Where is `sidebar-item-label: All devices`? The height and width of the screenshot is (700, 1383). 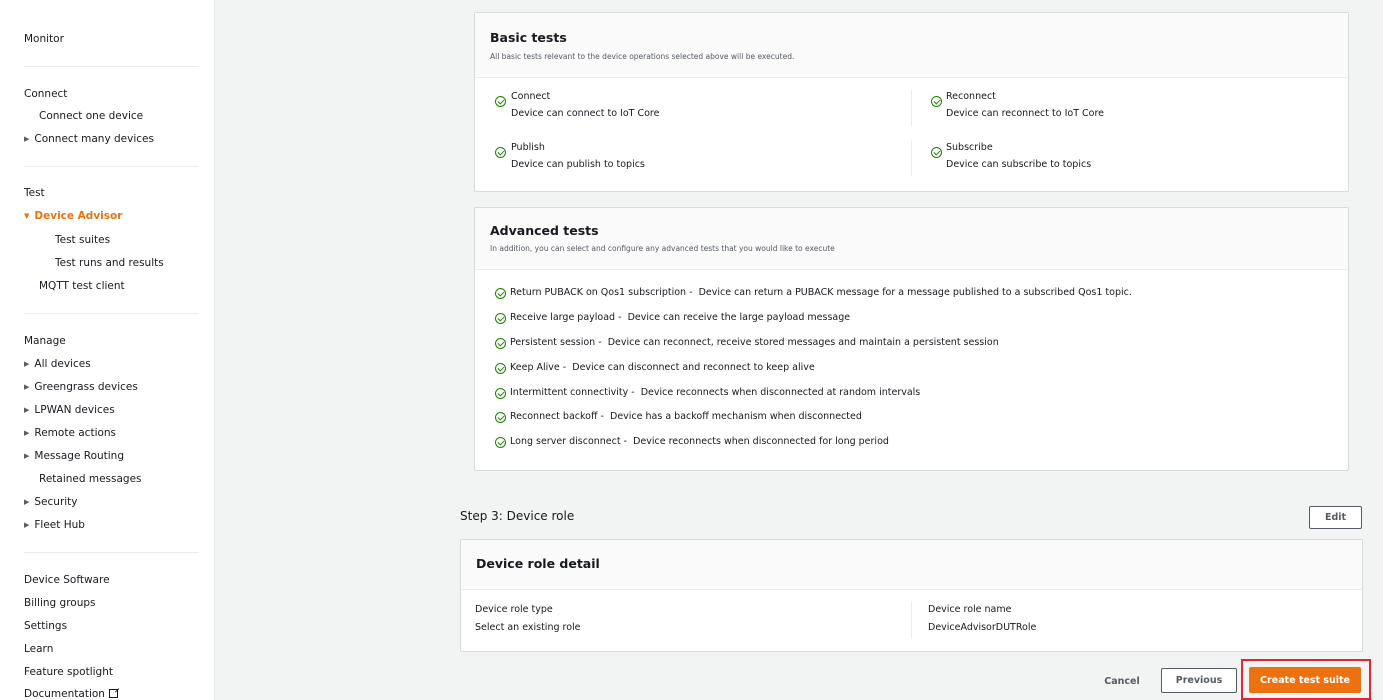
sidebar-item-label: All devices is located at coordinates (62, 364).